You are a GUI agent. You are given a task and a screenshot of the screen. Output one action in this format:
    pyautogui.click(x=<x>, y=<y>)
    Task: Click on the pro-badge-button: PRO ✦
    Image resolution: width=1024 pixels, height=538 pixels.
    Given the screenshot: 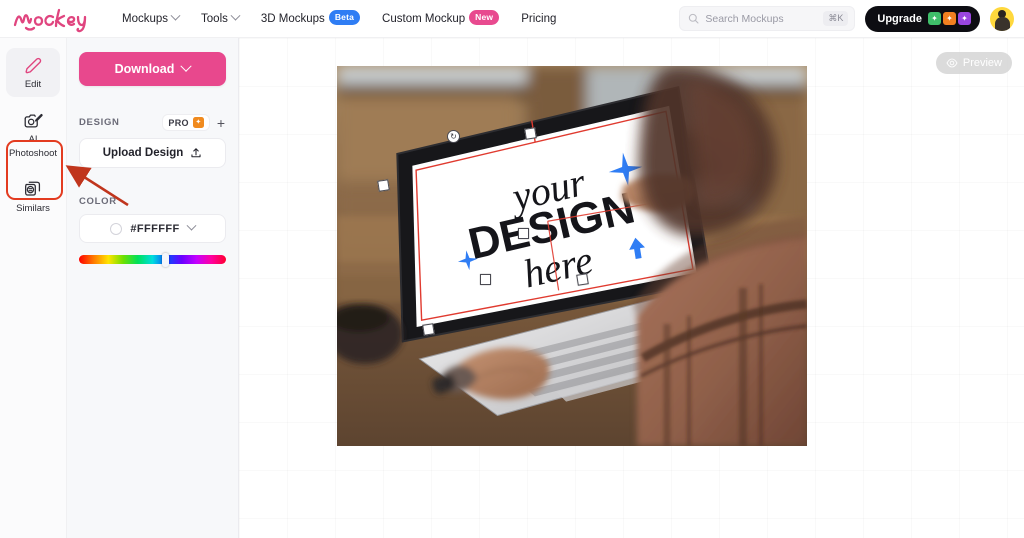 What is the action you would take?
    pyautogui.click(x=186, y=122)
    